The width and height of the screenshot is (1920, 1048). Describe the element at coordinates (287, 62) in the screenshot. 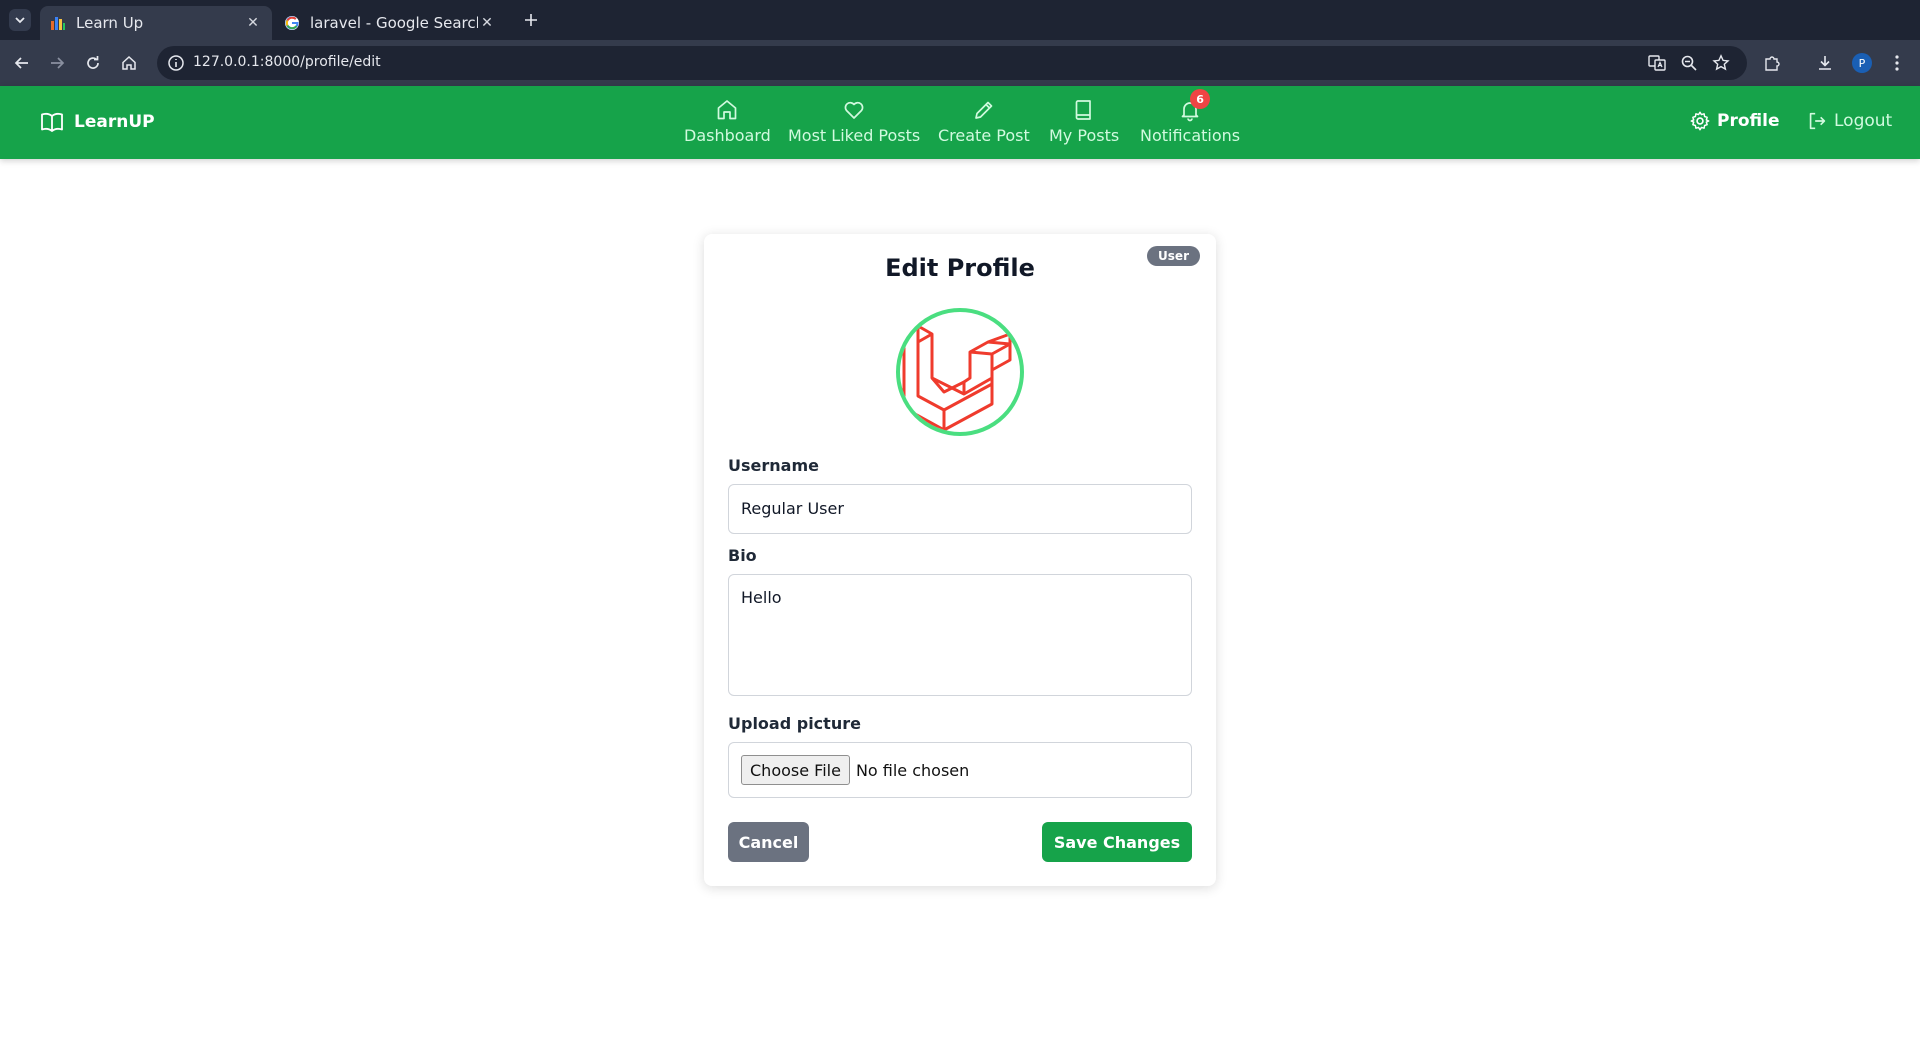

I see `url-text: 127.0.0.1:8000/profile/edit` at that location.